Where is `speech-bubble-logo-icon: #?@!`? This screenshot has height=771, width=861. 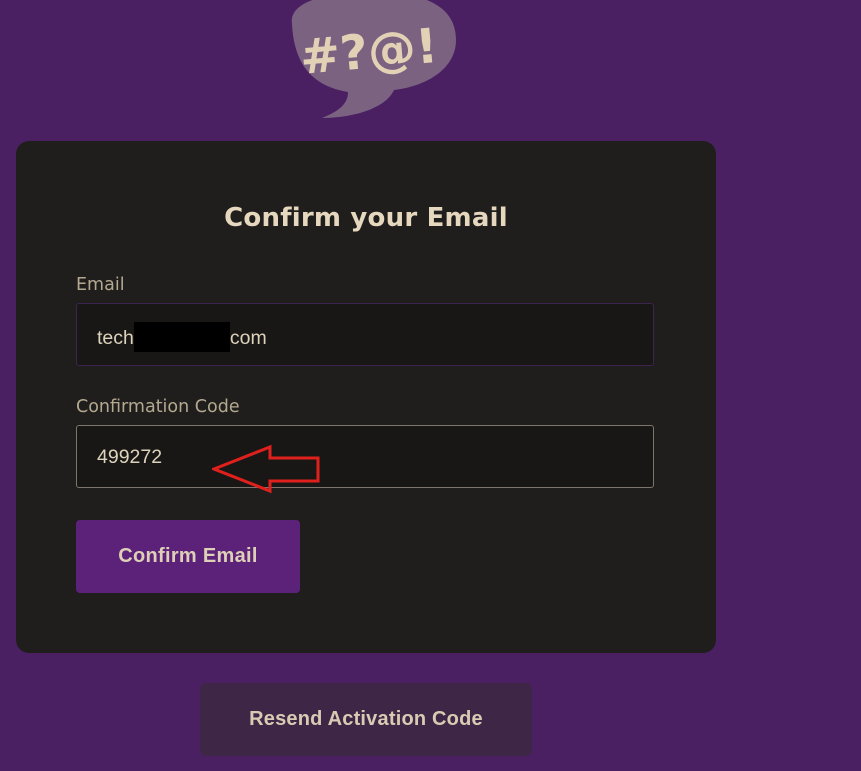
speech-bubble-logo-icon: #?@! is located at coordinates (373, 59).